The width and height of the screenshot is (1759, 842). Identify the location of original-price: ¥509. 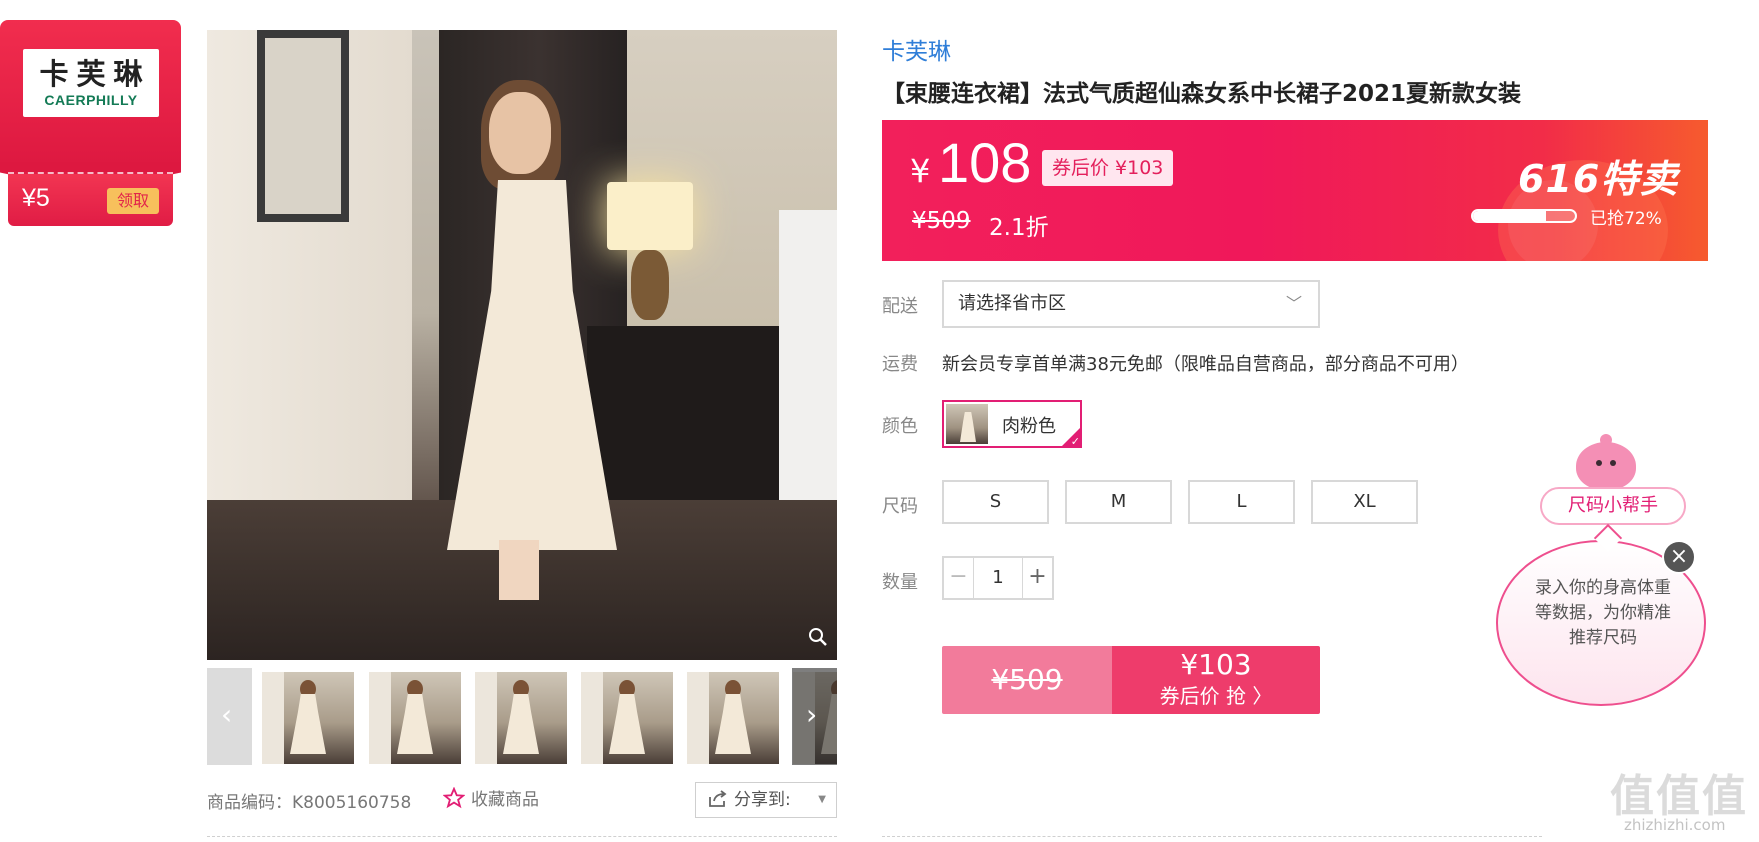
(941, 221).